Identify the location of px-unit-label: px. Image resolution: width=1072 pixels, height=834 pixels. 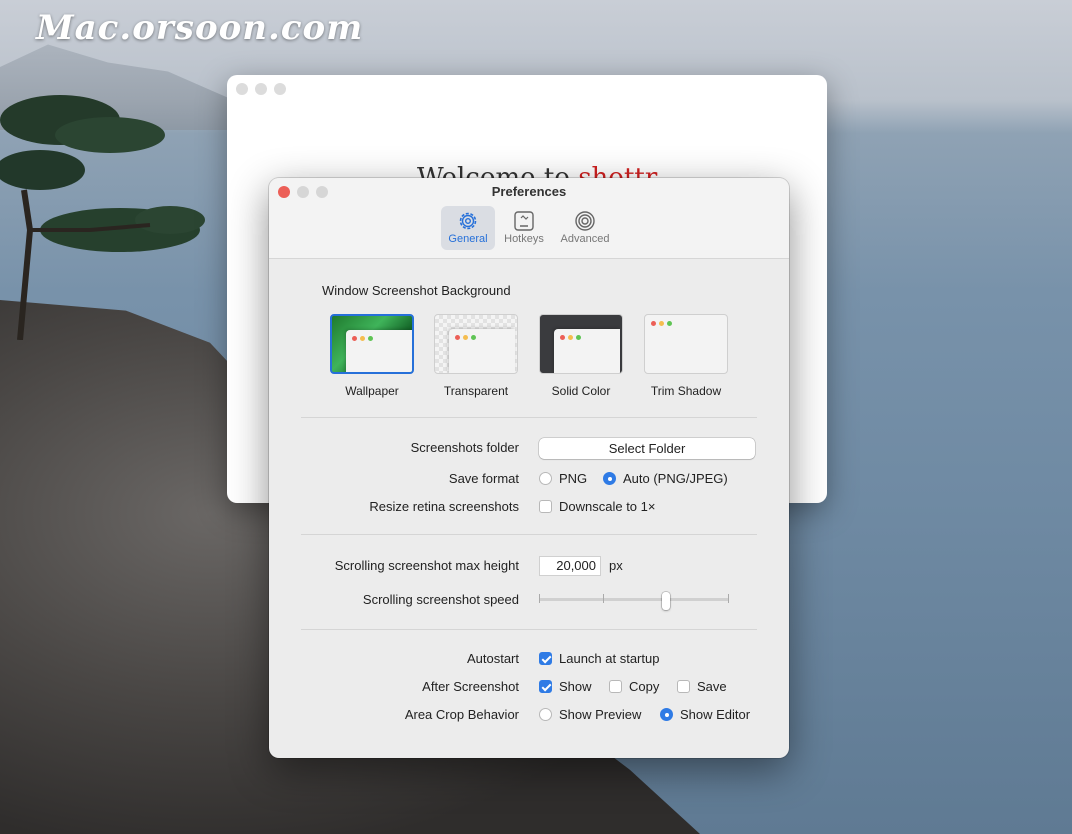
(616, 565).